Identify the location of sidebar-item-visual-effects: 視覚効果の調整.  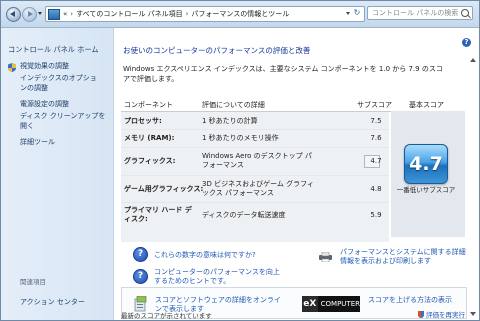
(65, 66).